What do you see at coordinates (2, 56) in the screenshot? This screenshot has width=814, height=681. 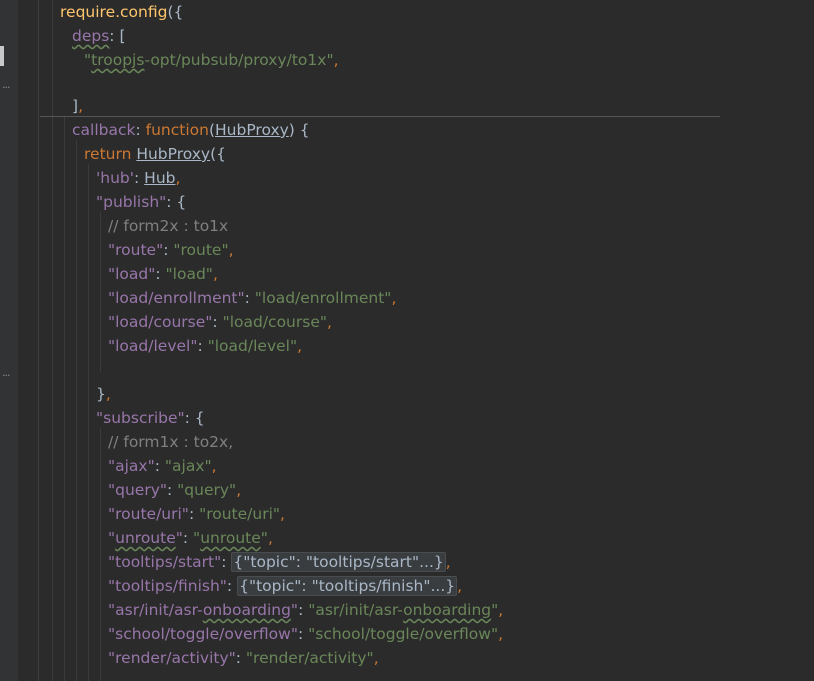 I see `text-caret` at bounding box center [2, 56].